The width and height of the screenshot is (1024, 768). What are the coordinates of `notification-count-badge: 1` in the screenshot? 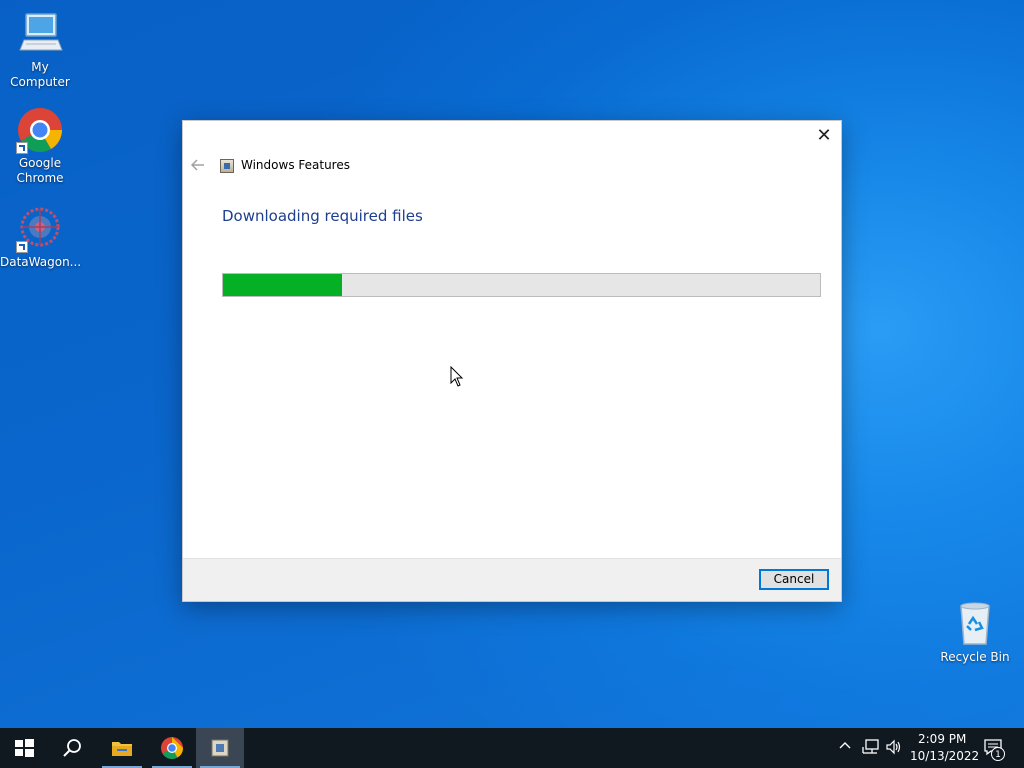 It's located at (998, 754).